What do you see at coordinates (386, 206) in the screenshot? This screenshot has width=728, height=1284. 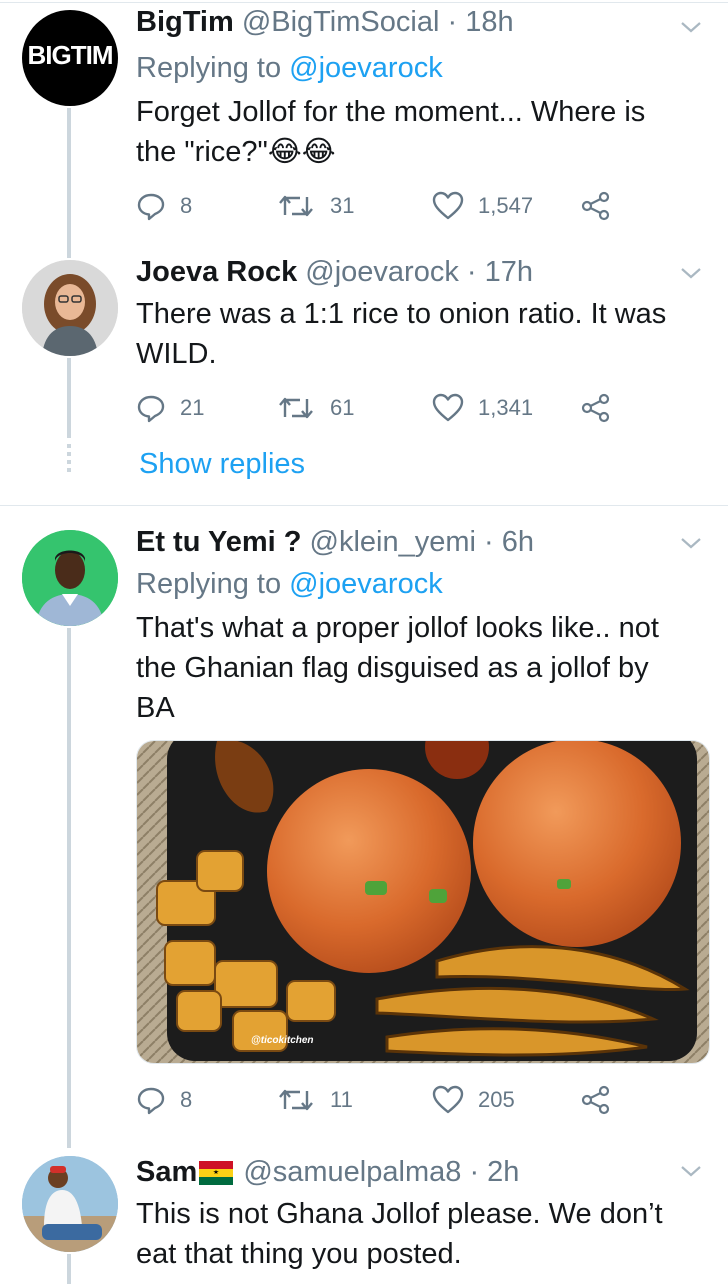 I see `tweet-actions: 8 31 1,547` at bounding box center [386, 206].